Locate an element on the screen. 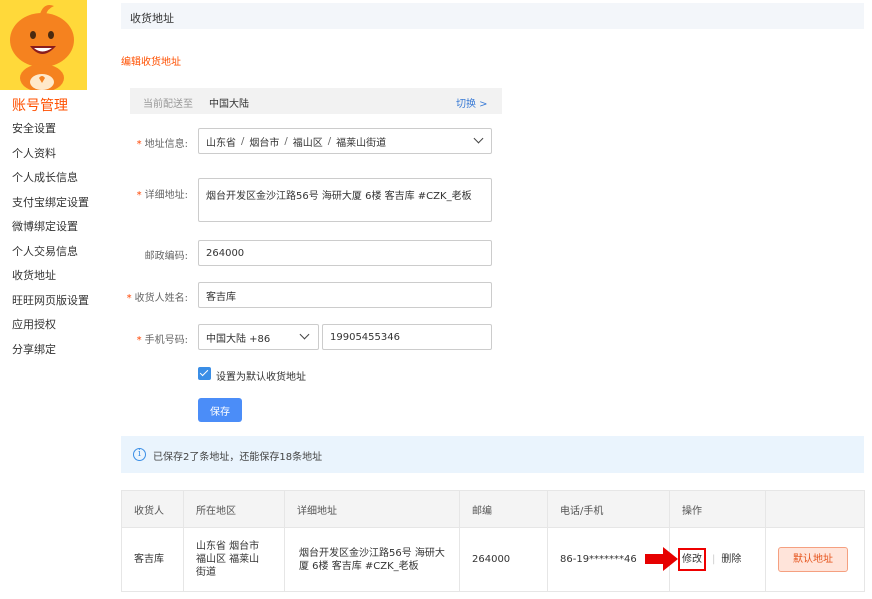  row-region: 山东省 烟台市 福山区 福莱山 街道 is located at coordinates (234, 559).